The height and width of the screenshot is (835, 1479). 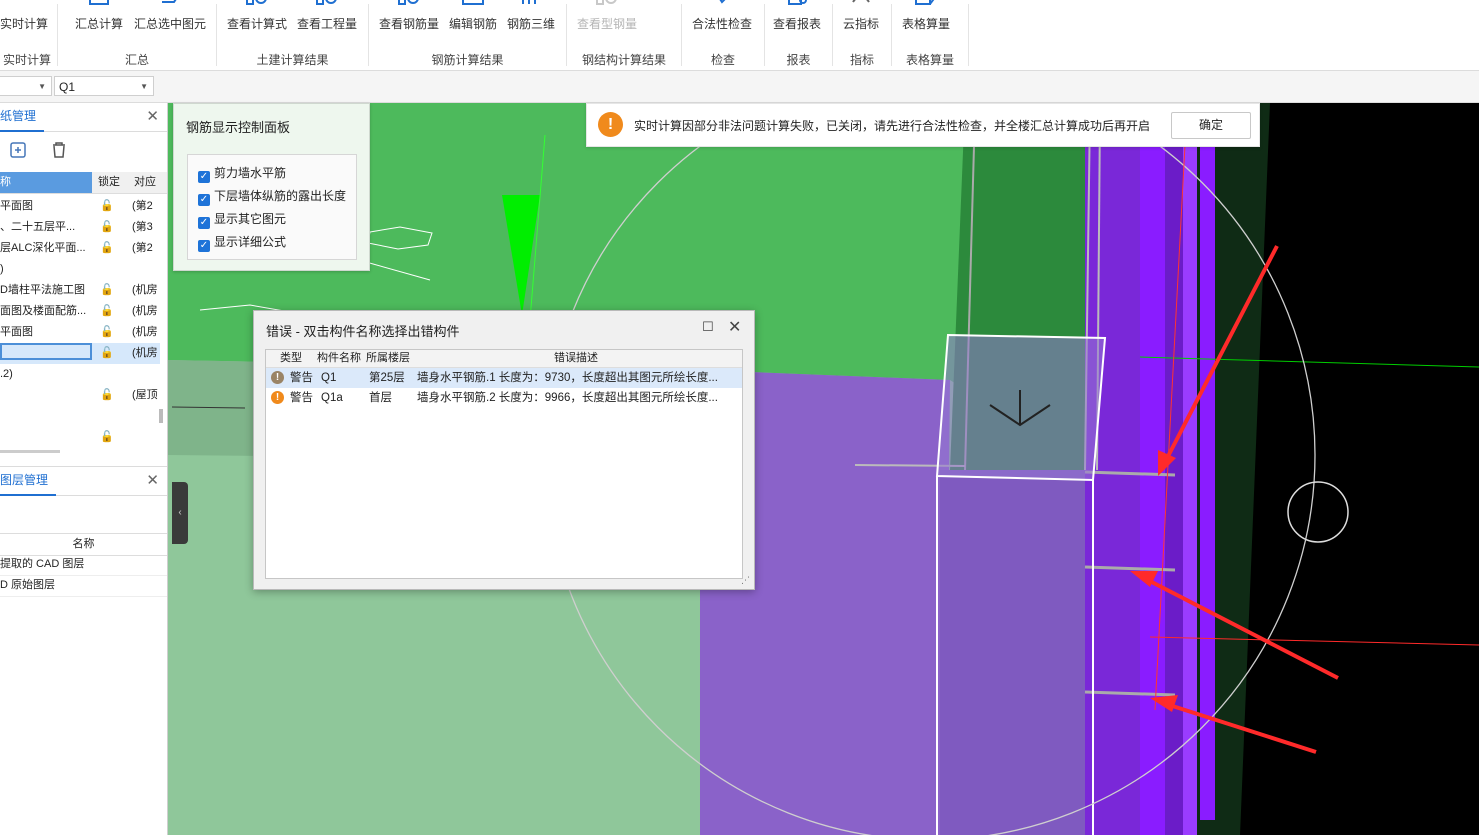 I want to click on drawing-row: 层ALC深化平面... 🔓 (第2, so click(x=80, y=248).